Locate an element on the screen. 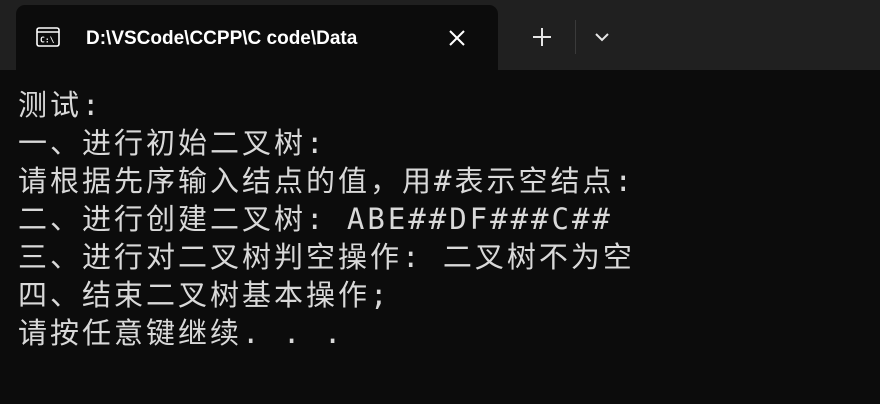  console-line: 二、进行创建二叉树: ABE##DF###C## is located at coordinates (315, 219).